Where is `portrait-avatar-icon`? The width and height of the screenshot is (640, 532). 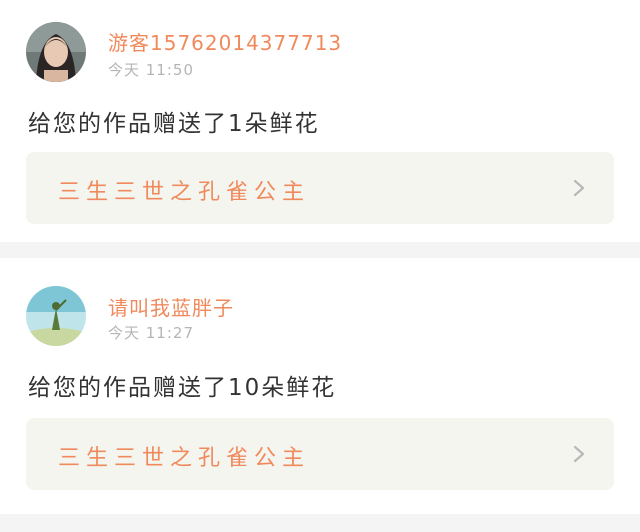
portrait-avatar-icon is located at coordinates (56, 52).